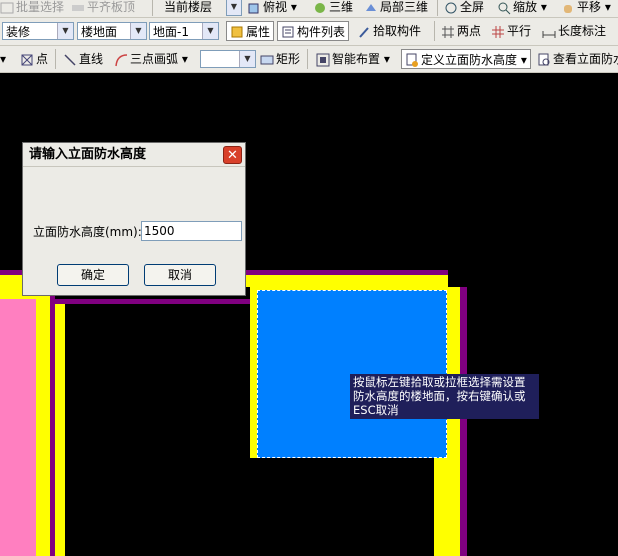 The image size is (618, 556). I want to click on pick-component-button: 拾取构件, so click(389, 31).